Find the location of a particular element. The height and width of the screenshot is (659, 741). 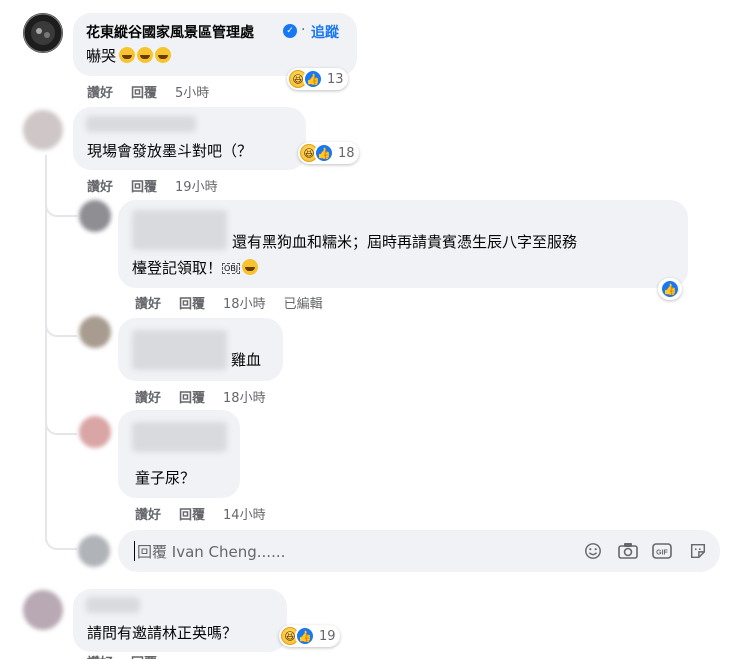

reaction-summary: 😆 👍 18 is located at coordinates (328, 153).